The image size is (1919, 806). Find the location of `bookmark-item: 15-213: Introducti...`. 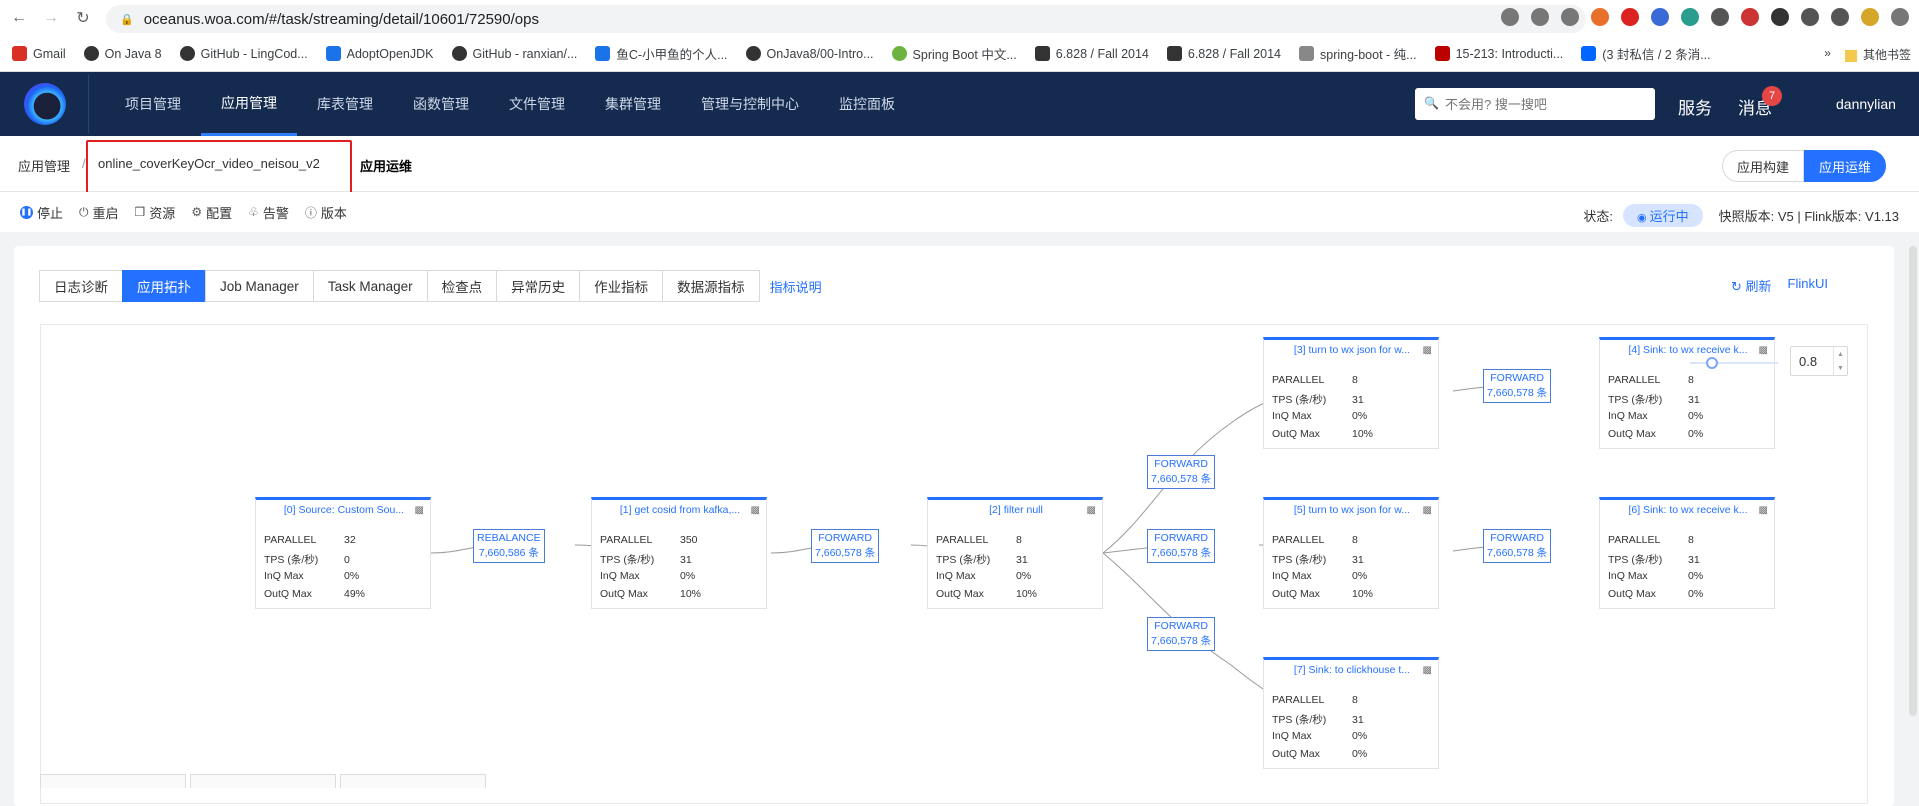

bookmark-item: 15-213: Introducti... is located at coordinates (1498, 53).